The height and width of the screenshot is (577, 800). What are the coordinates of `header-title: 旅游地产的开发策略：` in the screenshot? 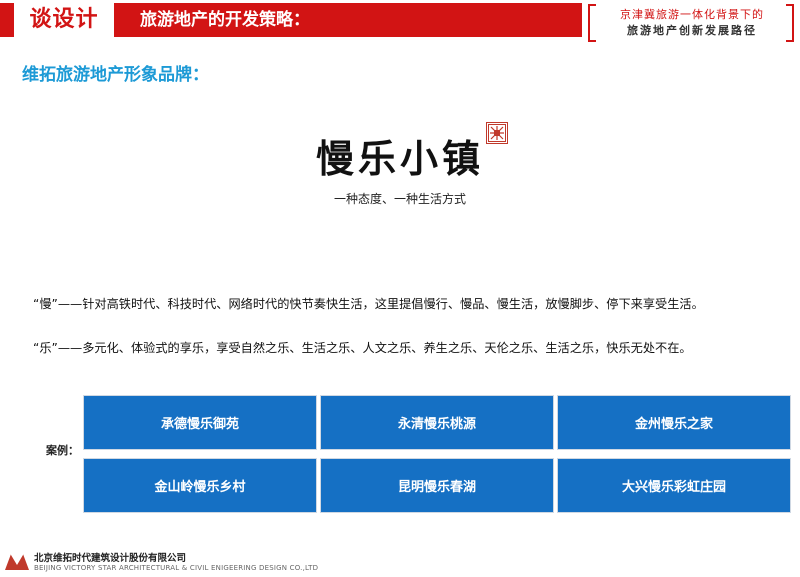 It's located at (225, 20).